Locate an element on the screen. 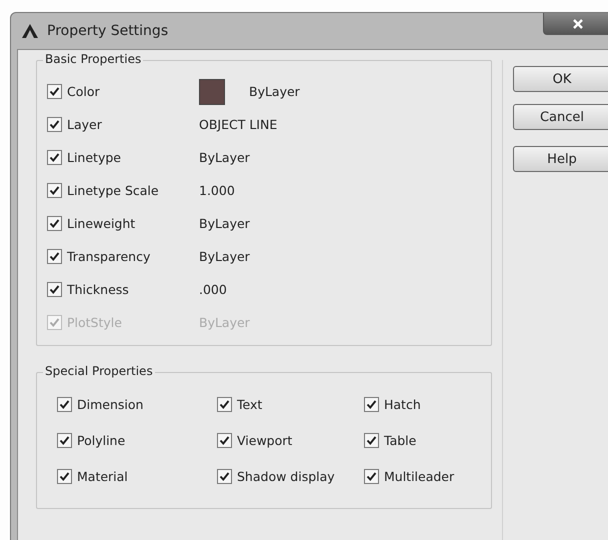 The image size is (608, 540). property-value: .000 is located at coordinates (213, 289).